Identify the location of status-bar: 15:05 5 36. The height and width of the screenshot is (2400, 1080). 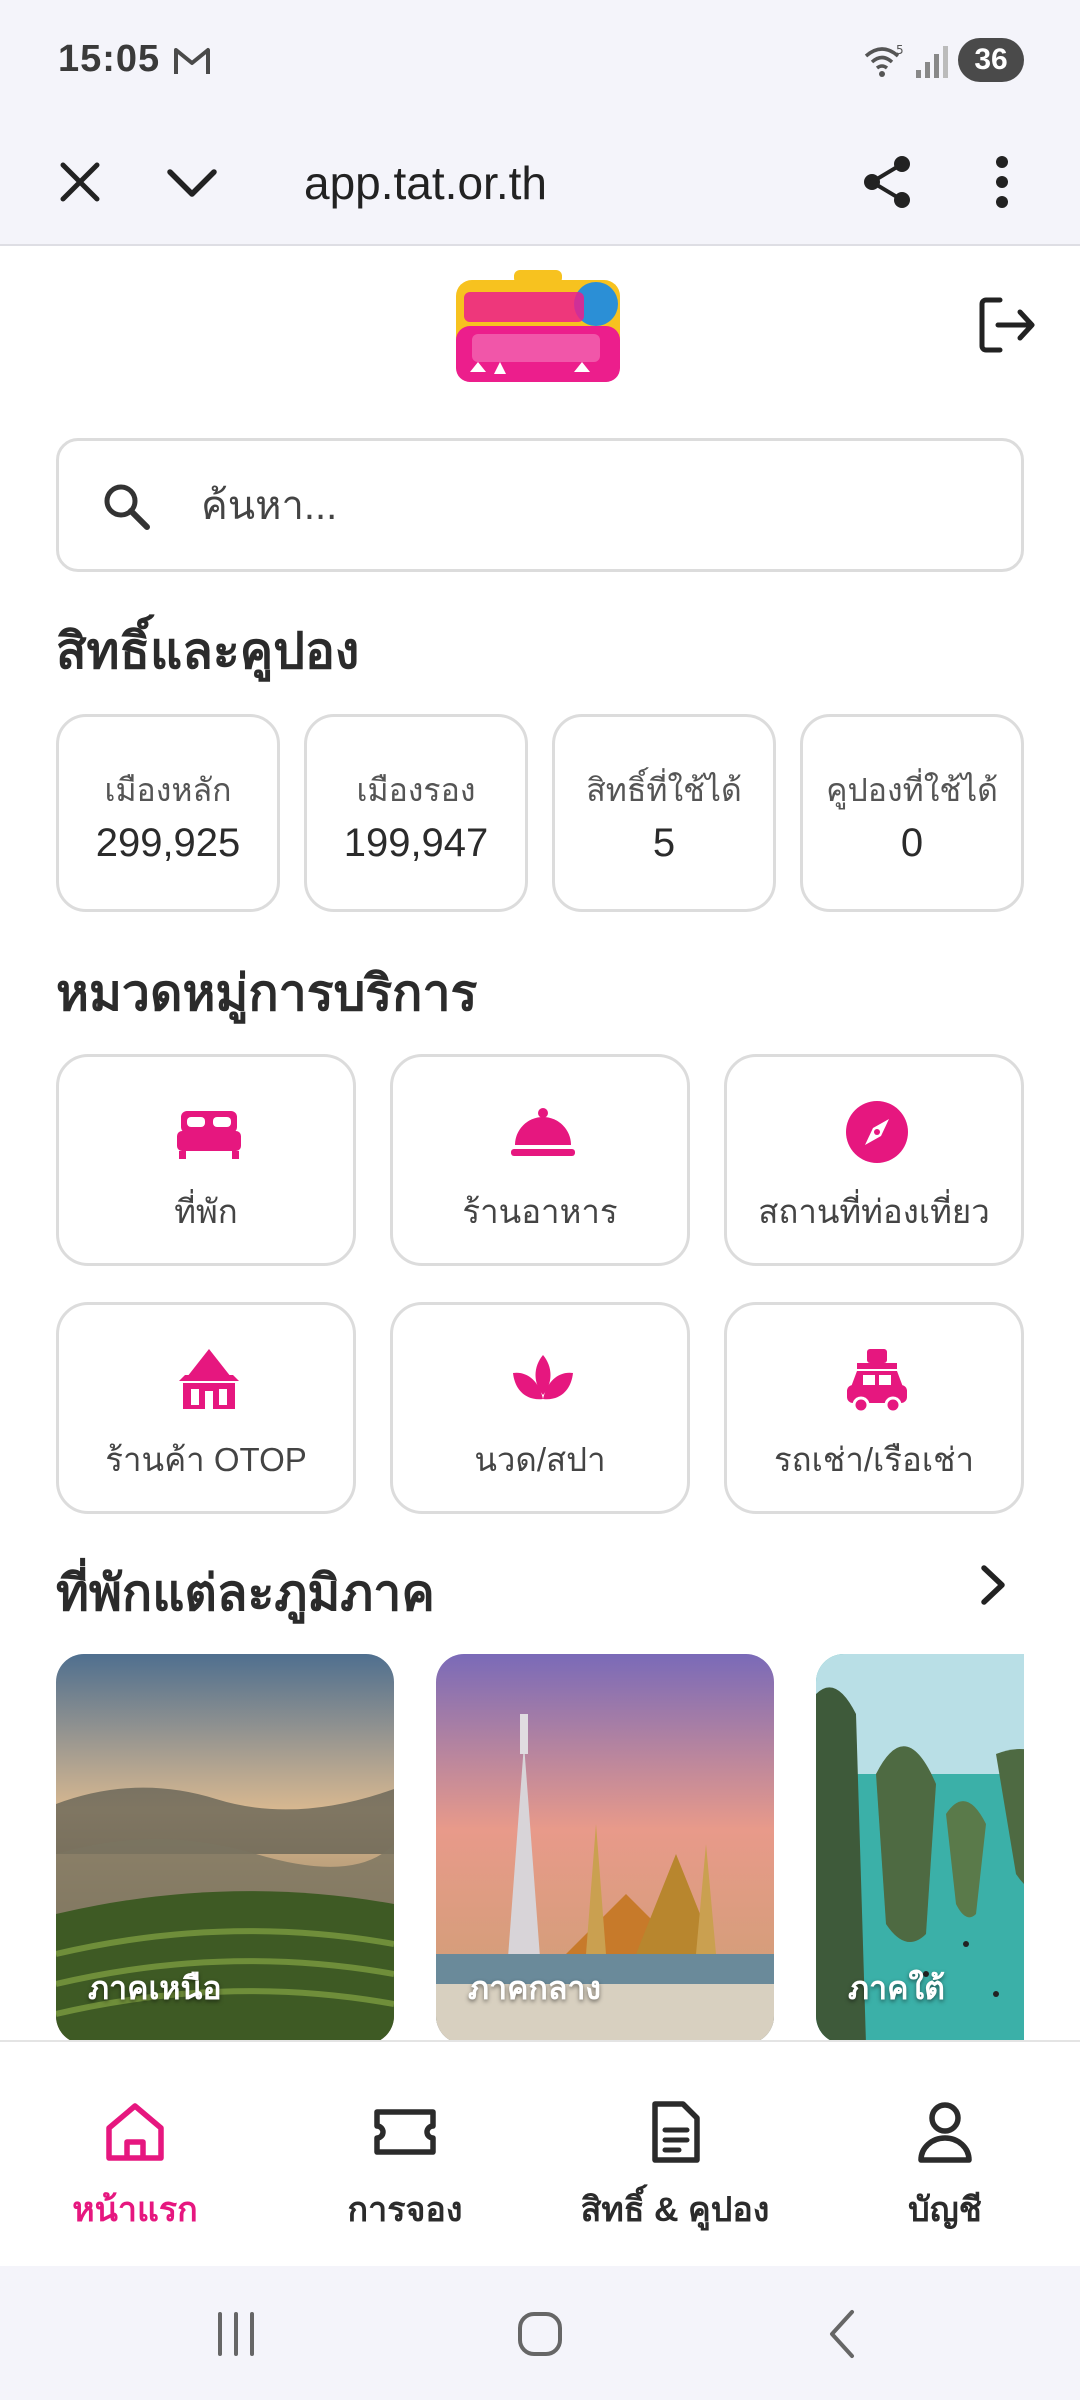
(540, 60).